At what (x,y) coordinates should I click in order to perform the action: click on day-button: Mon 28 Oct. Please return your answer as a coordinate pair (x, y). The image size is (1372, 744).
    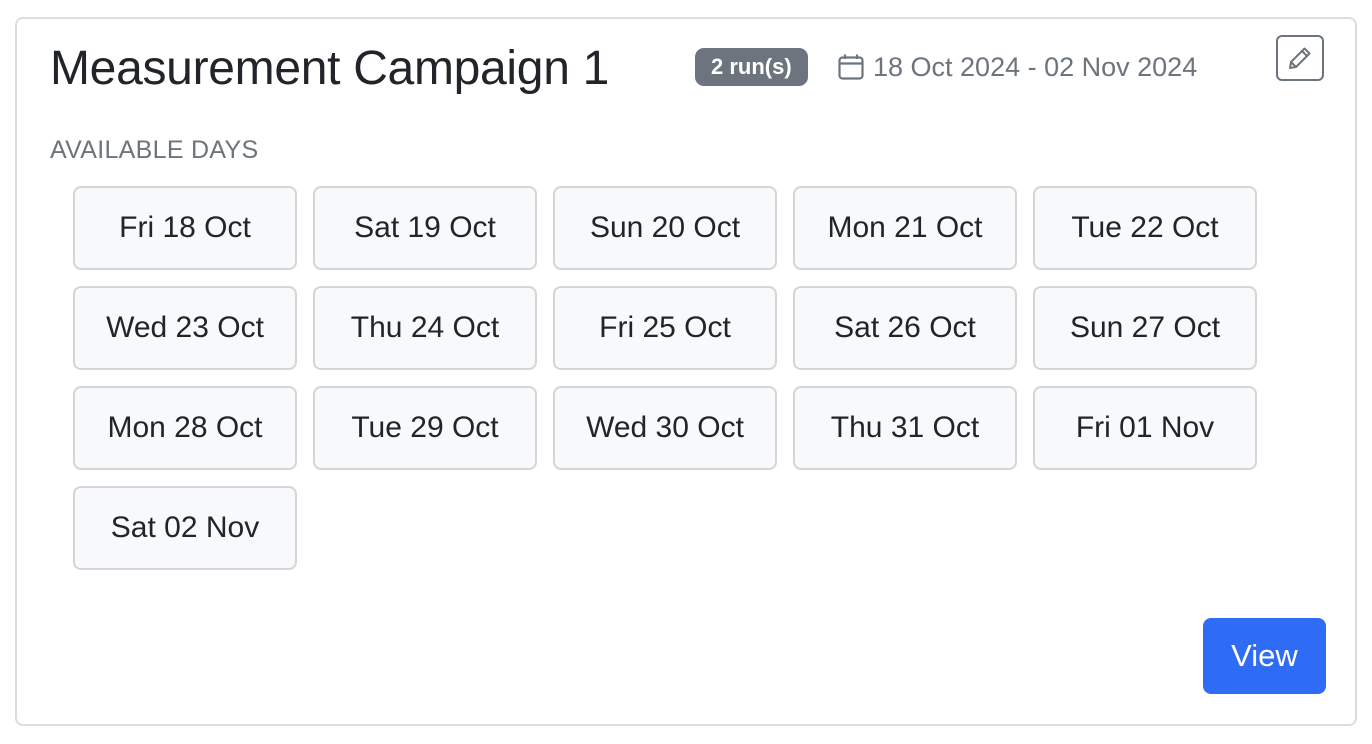
    Looking at the image, I should click on (185, 428).